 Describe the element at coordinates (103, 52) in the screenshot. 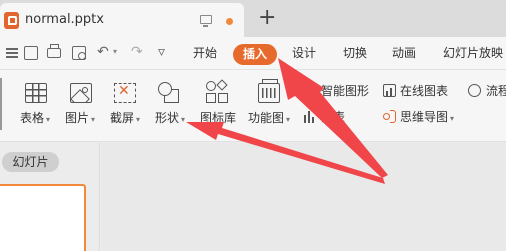

I see `undo-icon: ↶` at that location.